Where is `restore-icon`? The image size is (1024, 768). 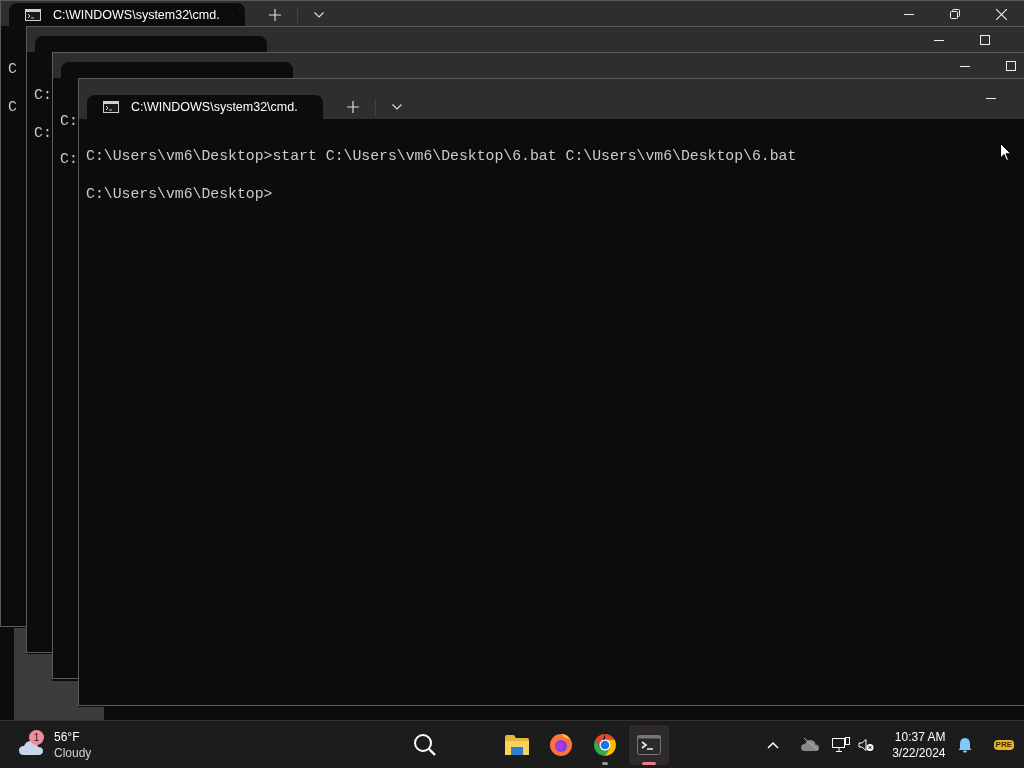
restore-icon is located at coordinates (955, 14).